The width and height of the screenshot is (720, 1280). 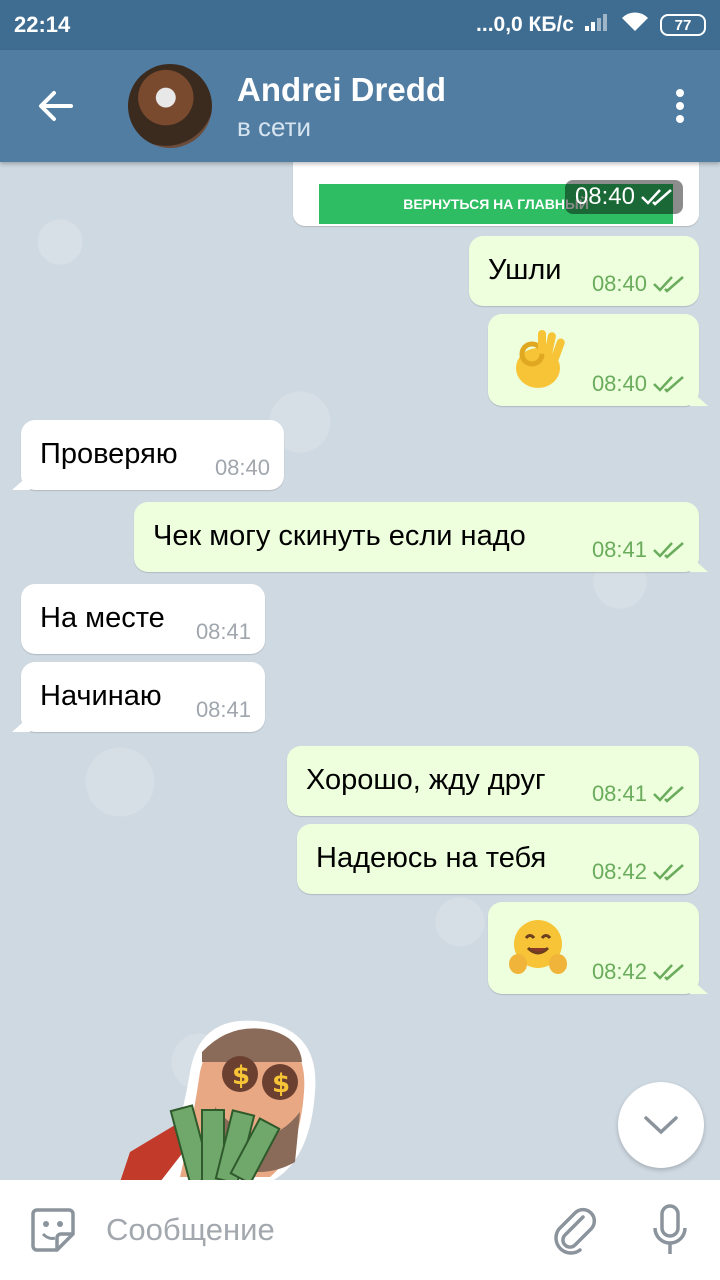 I want to click on incoming-message: Проверяю 08:40, so click(x=152, y=455).